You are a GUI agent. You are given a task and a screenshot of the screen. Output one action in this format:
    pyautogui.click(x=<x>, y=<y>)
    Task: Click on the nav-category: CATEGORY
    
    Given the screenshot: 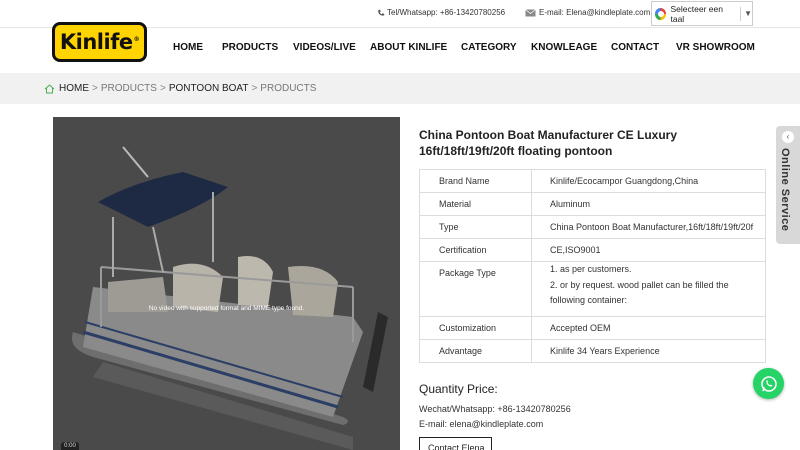 What is the action you would take?
    pyautogui.click(x=489, y=47)
    